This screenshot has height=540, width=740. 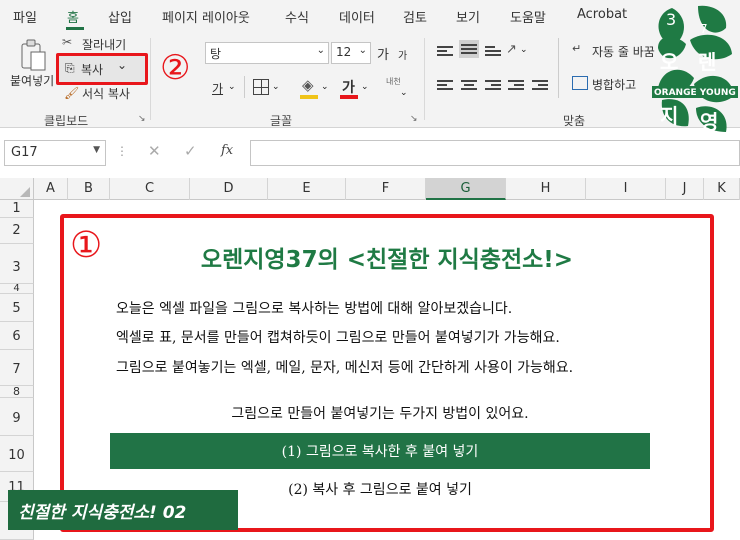 What do you see at coordinates (685, 189) in the screenshot?
I see `column-header-j: J` at bounding box center [685, 189].